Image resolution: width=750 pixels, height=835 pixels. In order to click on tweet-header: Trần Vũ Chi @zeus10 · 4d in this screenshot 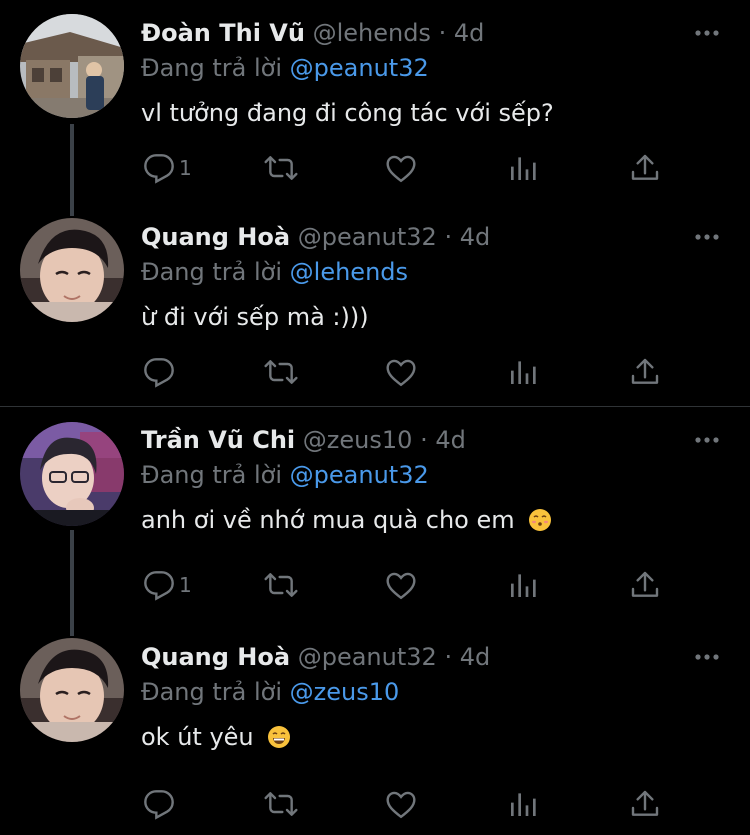, I will do `click(303, 440)`.